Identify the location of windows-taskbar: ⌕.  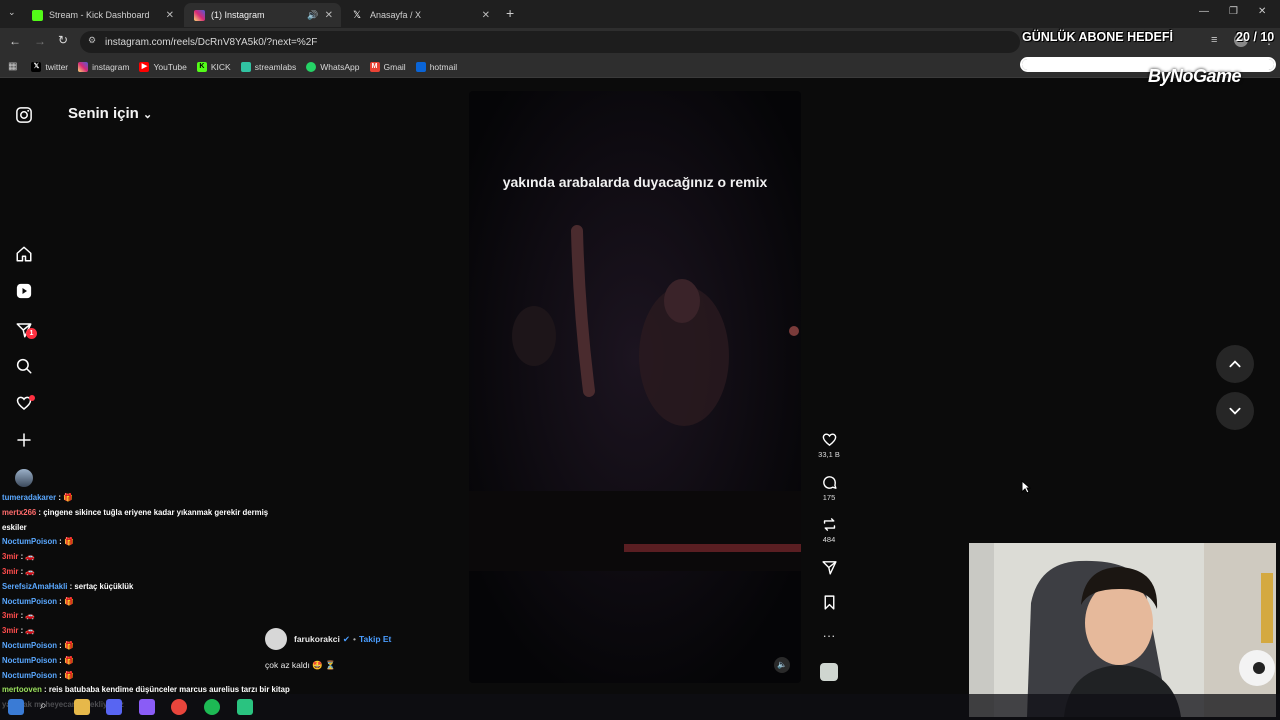
(640, 707).